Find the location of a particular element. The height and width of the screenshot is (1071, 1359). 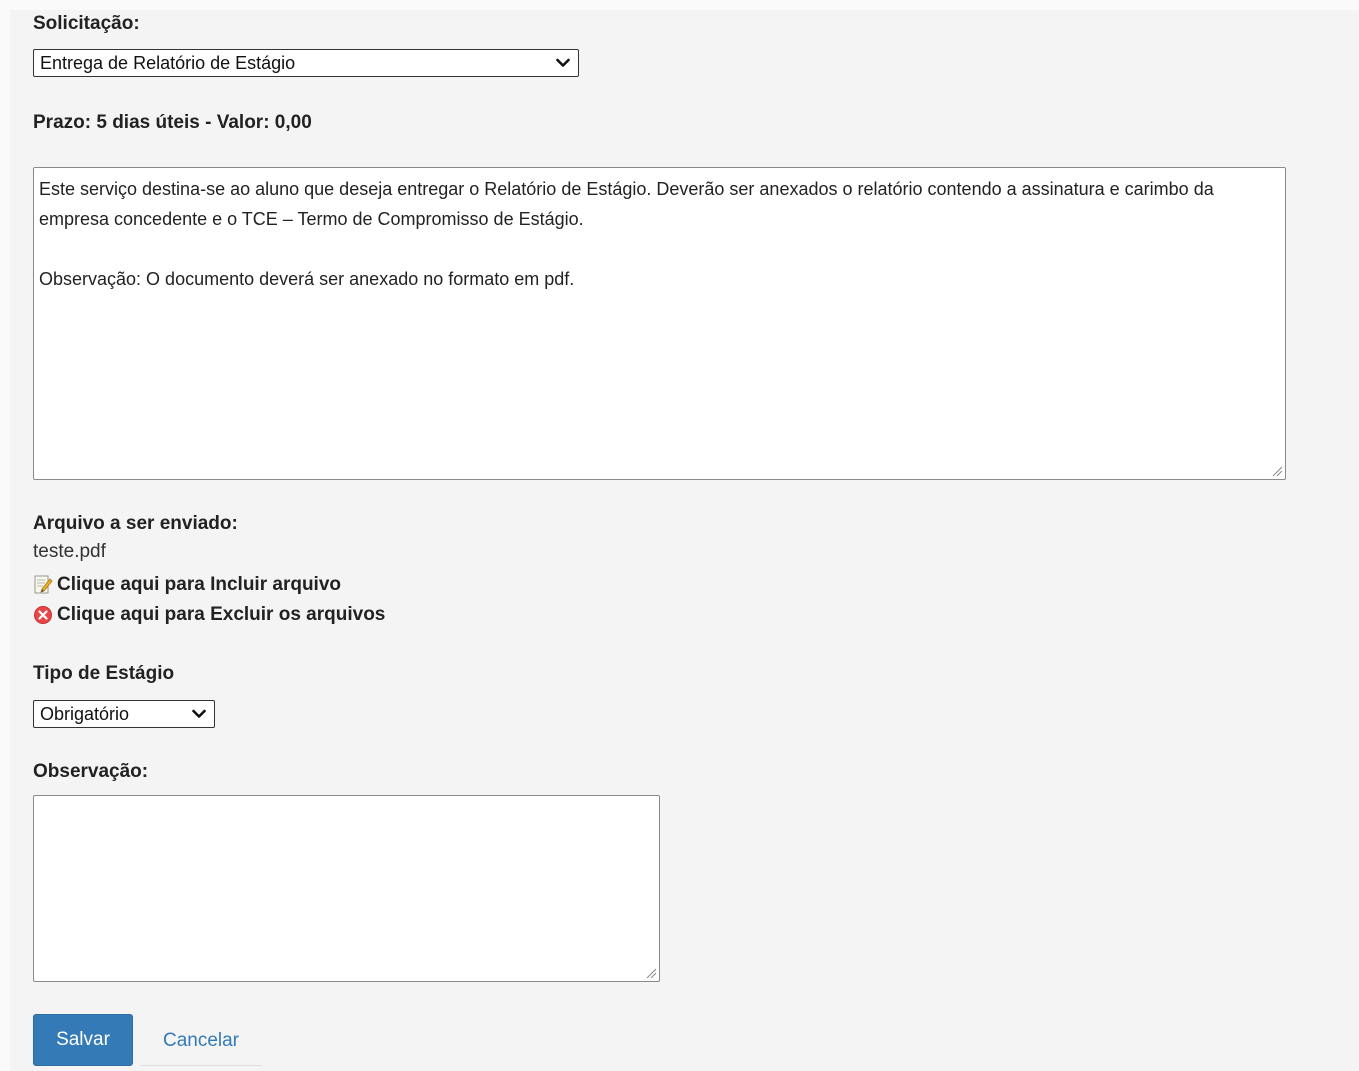

include-file-label: Clique aqui para Incluir arquivo is located at coordinates (199, 584).